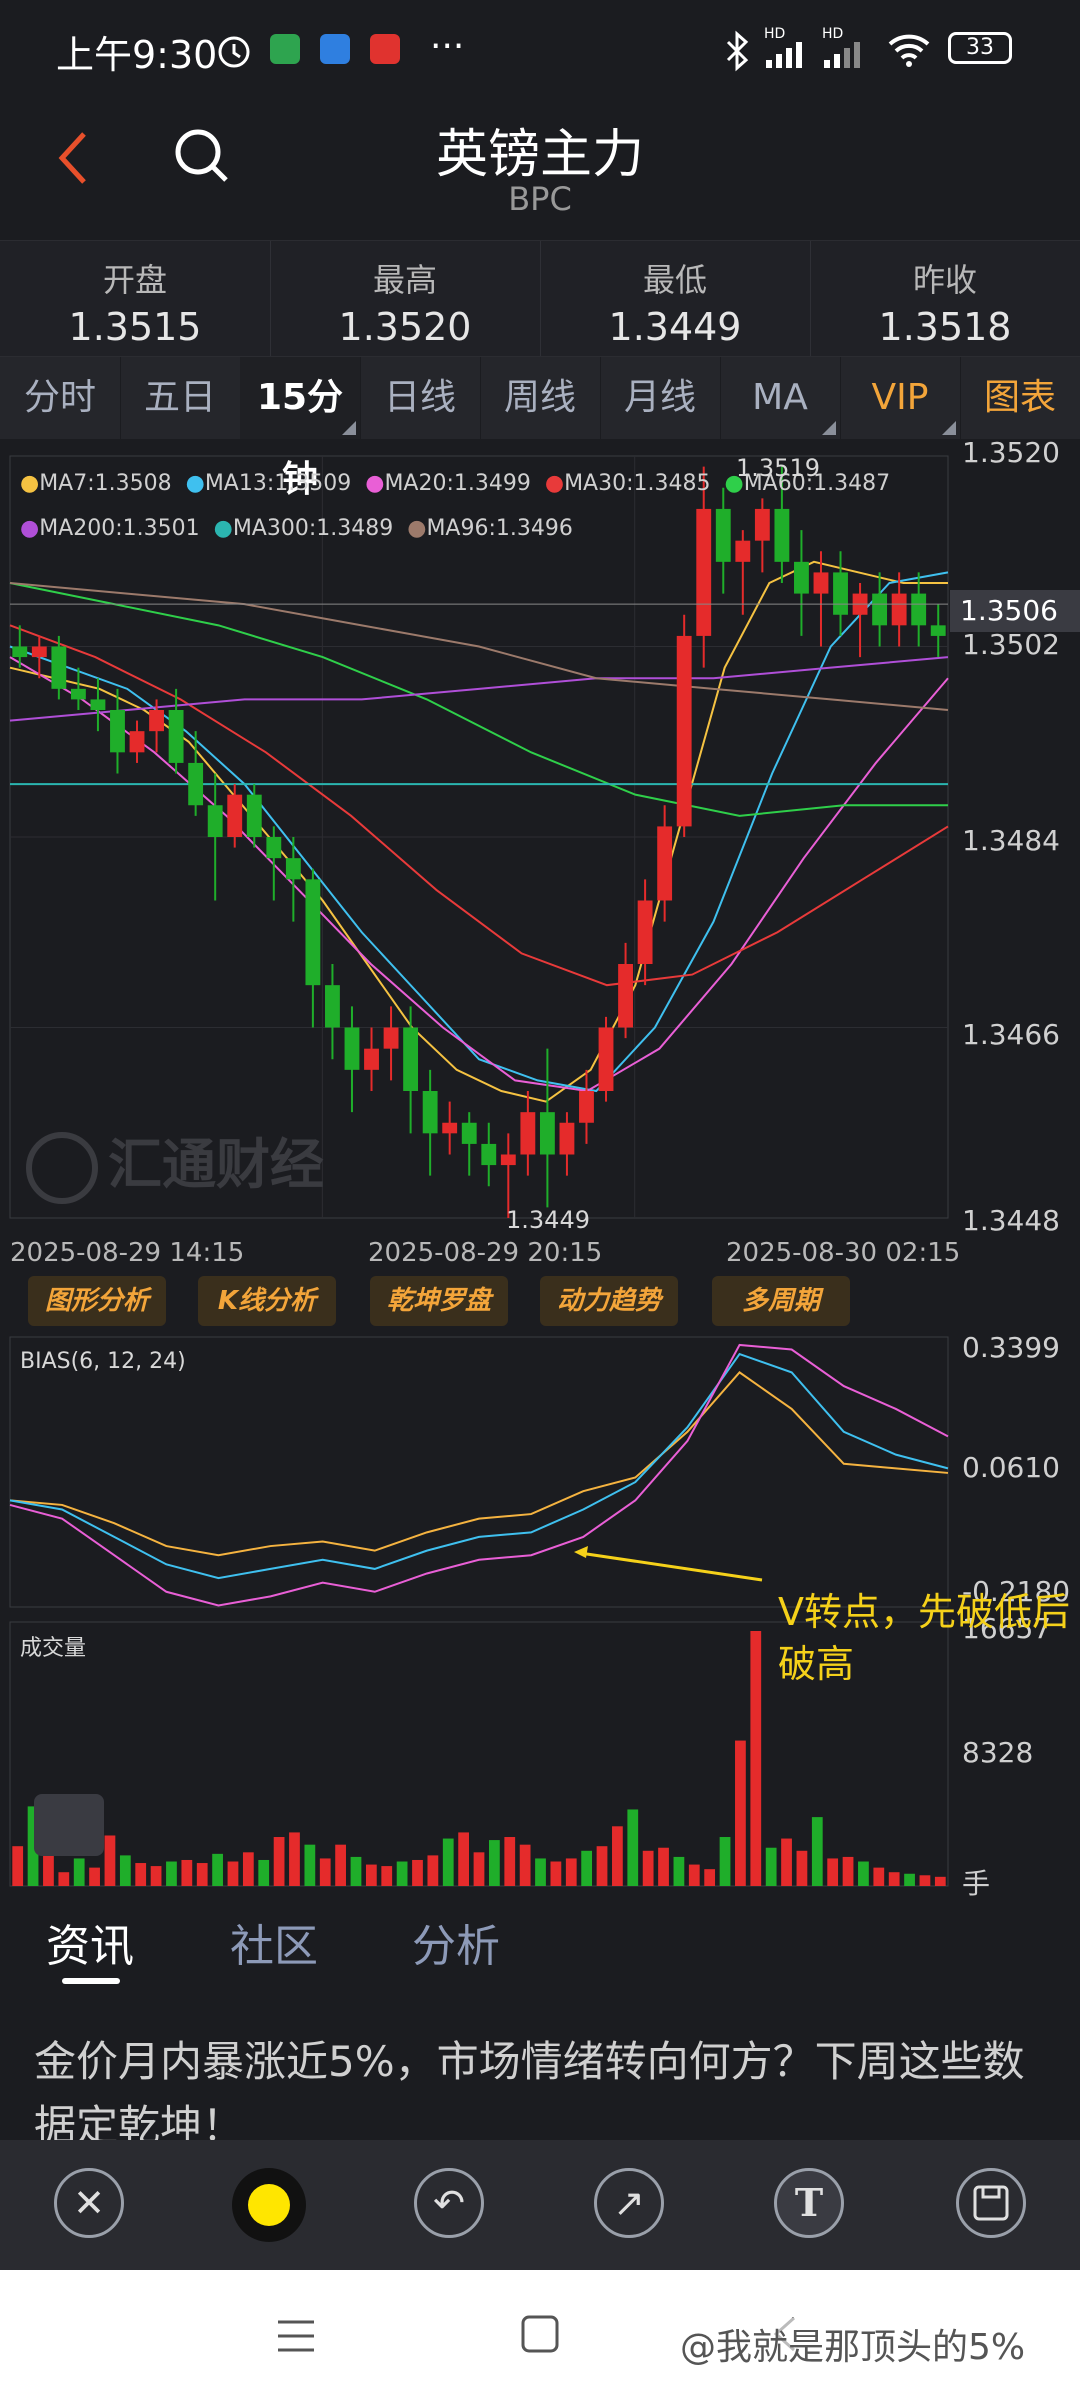  I want to click on more-notifications-icon: ···, so click(447, 46).